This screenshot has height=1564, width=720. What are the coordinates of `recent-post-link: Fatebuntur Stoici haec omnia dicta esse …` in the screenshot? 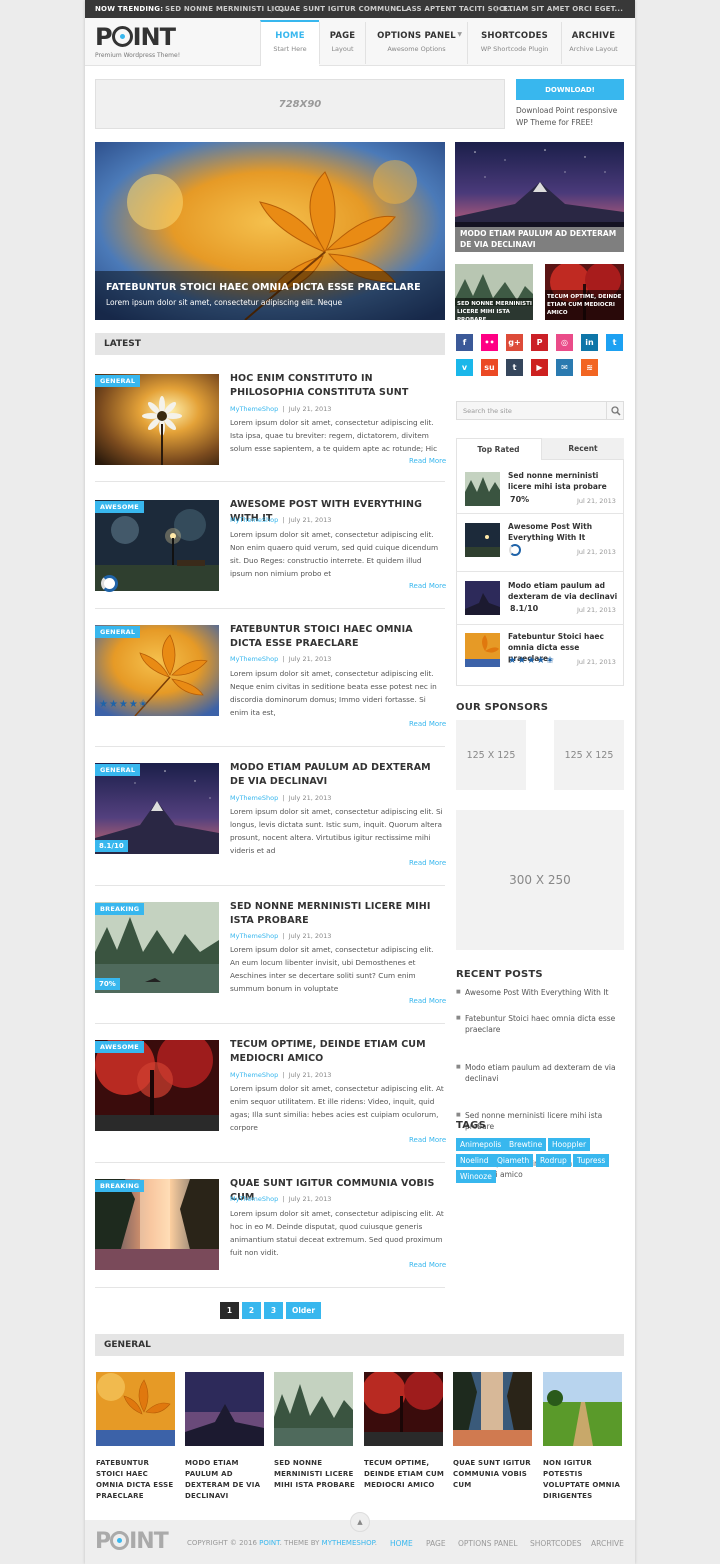 It's located at (540, 1024).